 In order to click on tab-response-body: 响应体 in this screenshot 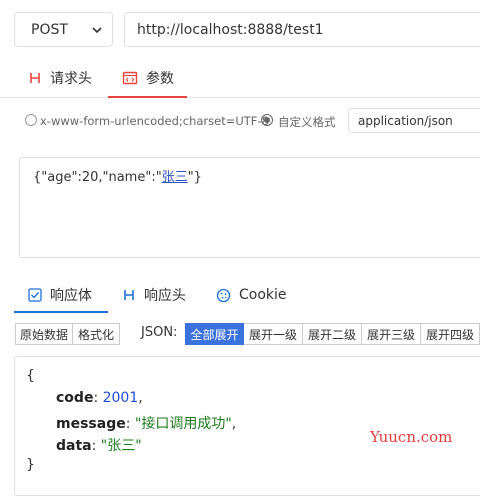, I will do `click(60, 295)`.